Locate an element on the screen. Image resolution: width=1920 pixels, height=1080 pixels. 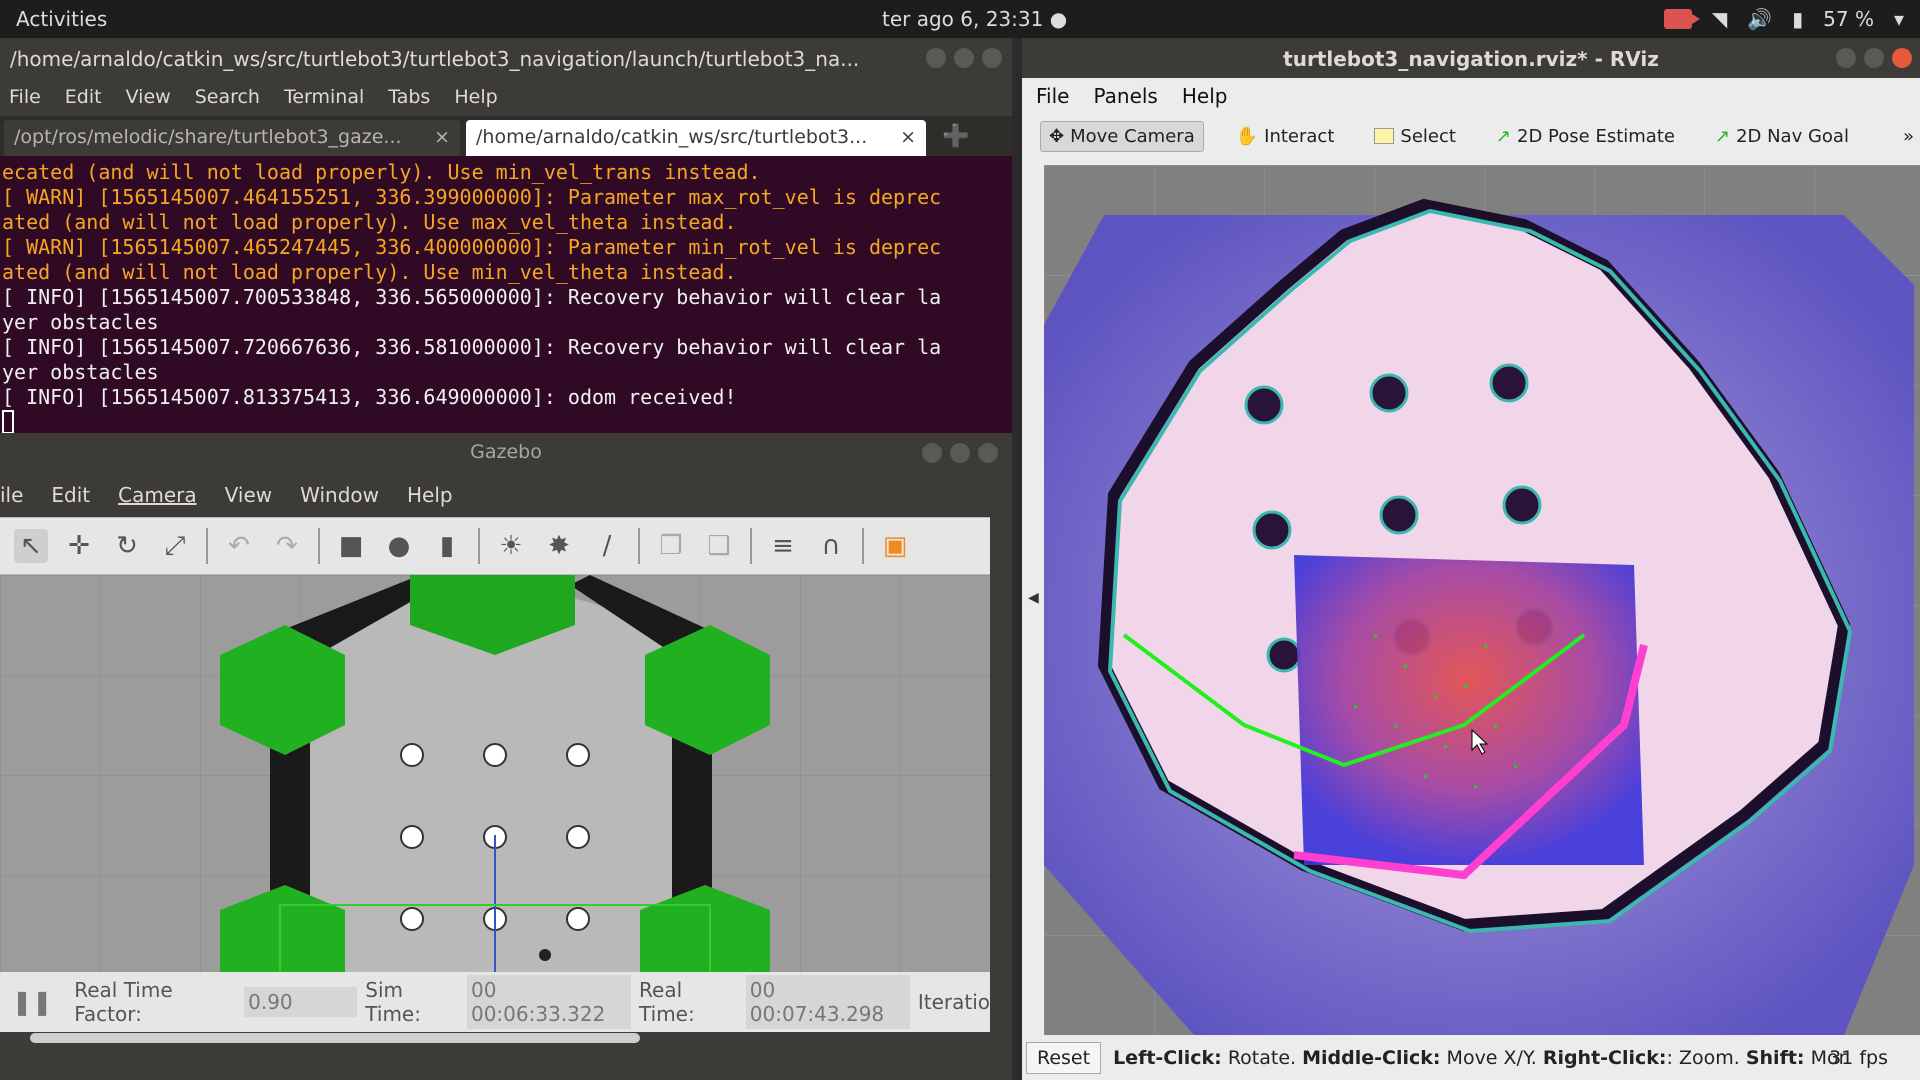
wifi-icon: ◥ is located at coordinates (1719, 19).